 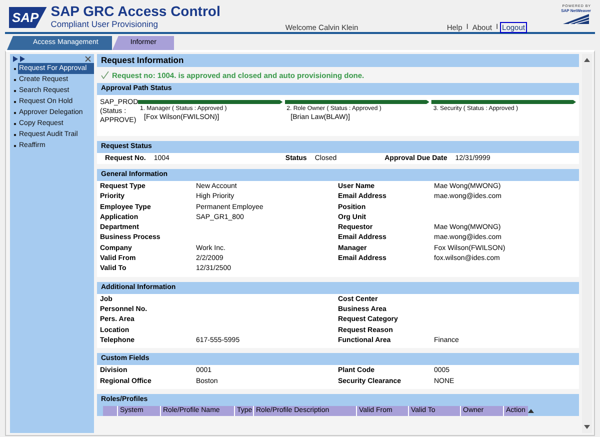 What do you see at coordinates (105, 75) in the screenshot?
I see `checkmark-icon` at bounding box center [105, 75].